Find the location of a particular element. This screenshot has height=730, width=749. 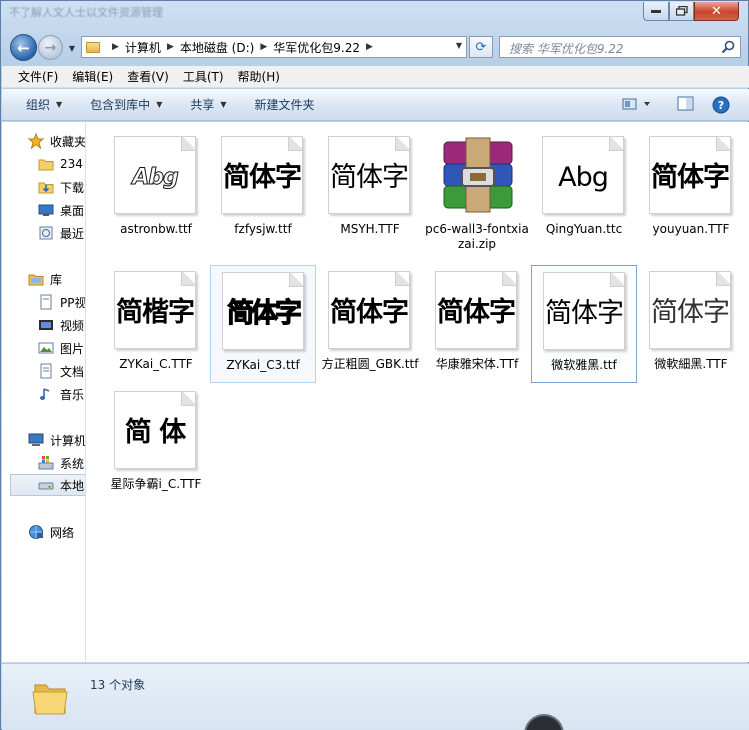

new-folder-label: 新建文件夹 is located at coordinates (284, 105).